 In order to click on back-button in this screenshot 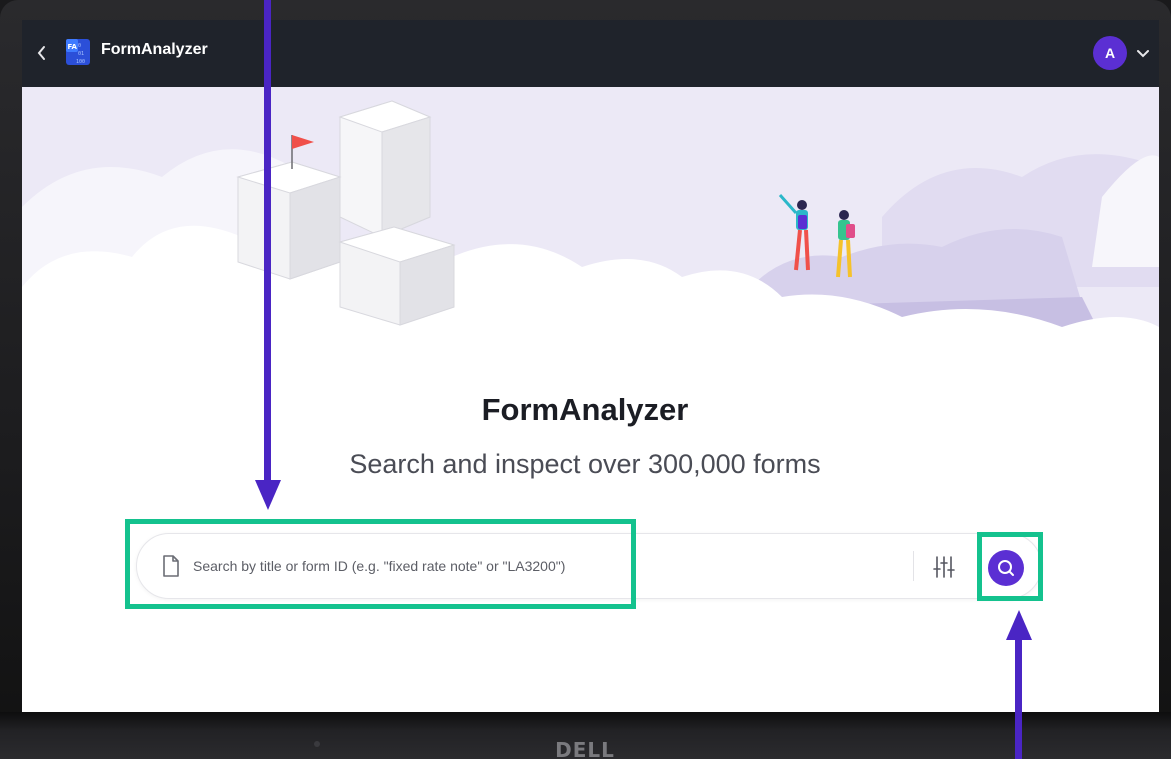, I will do `click(42, 53)`.